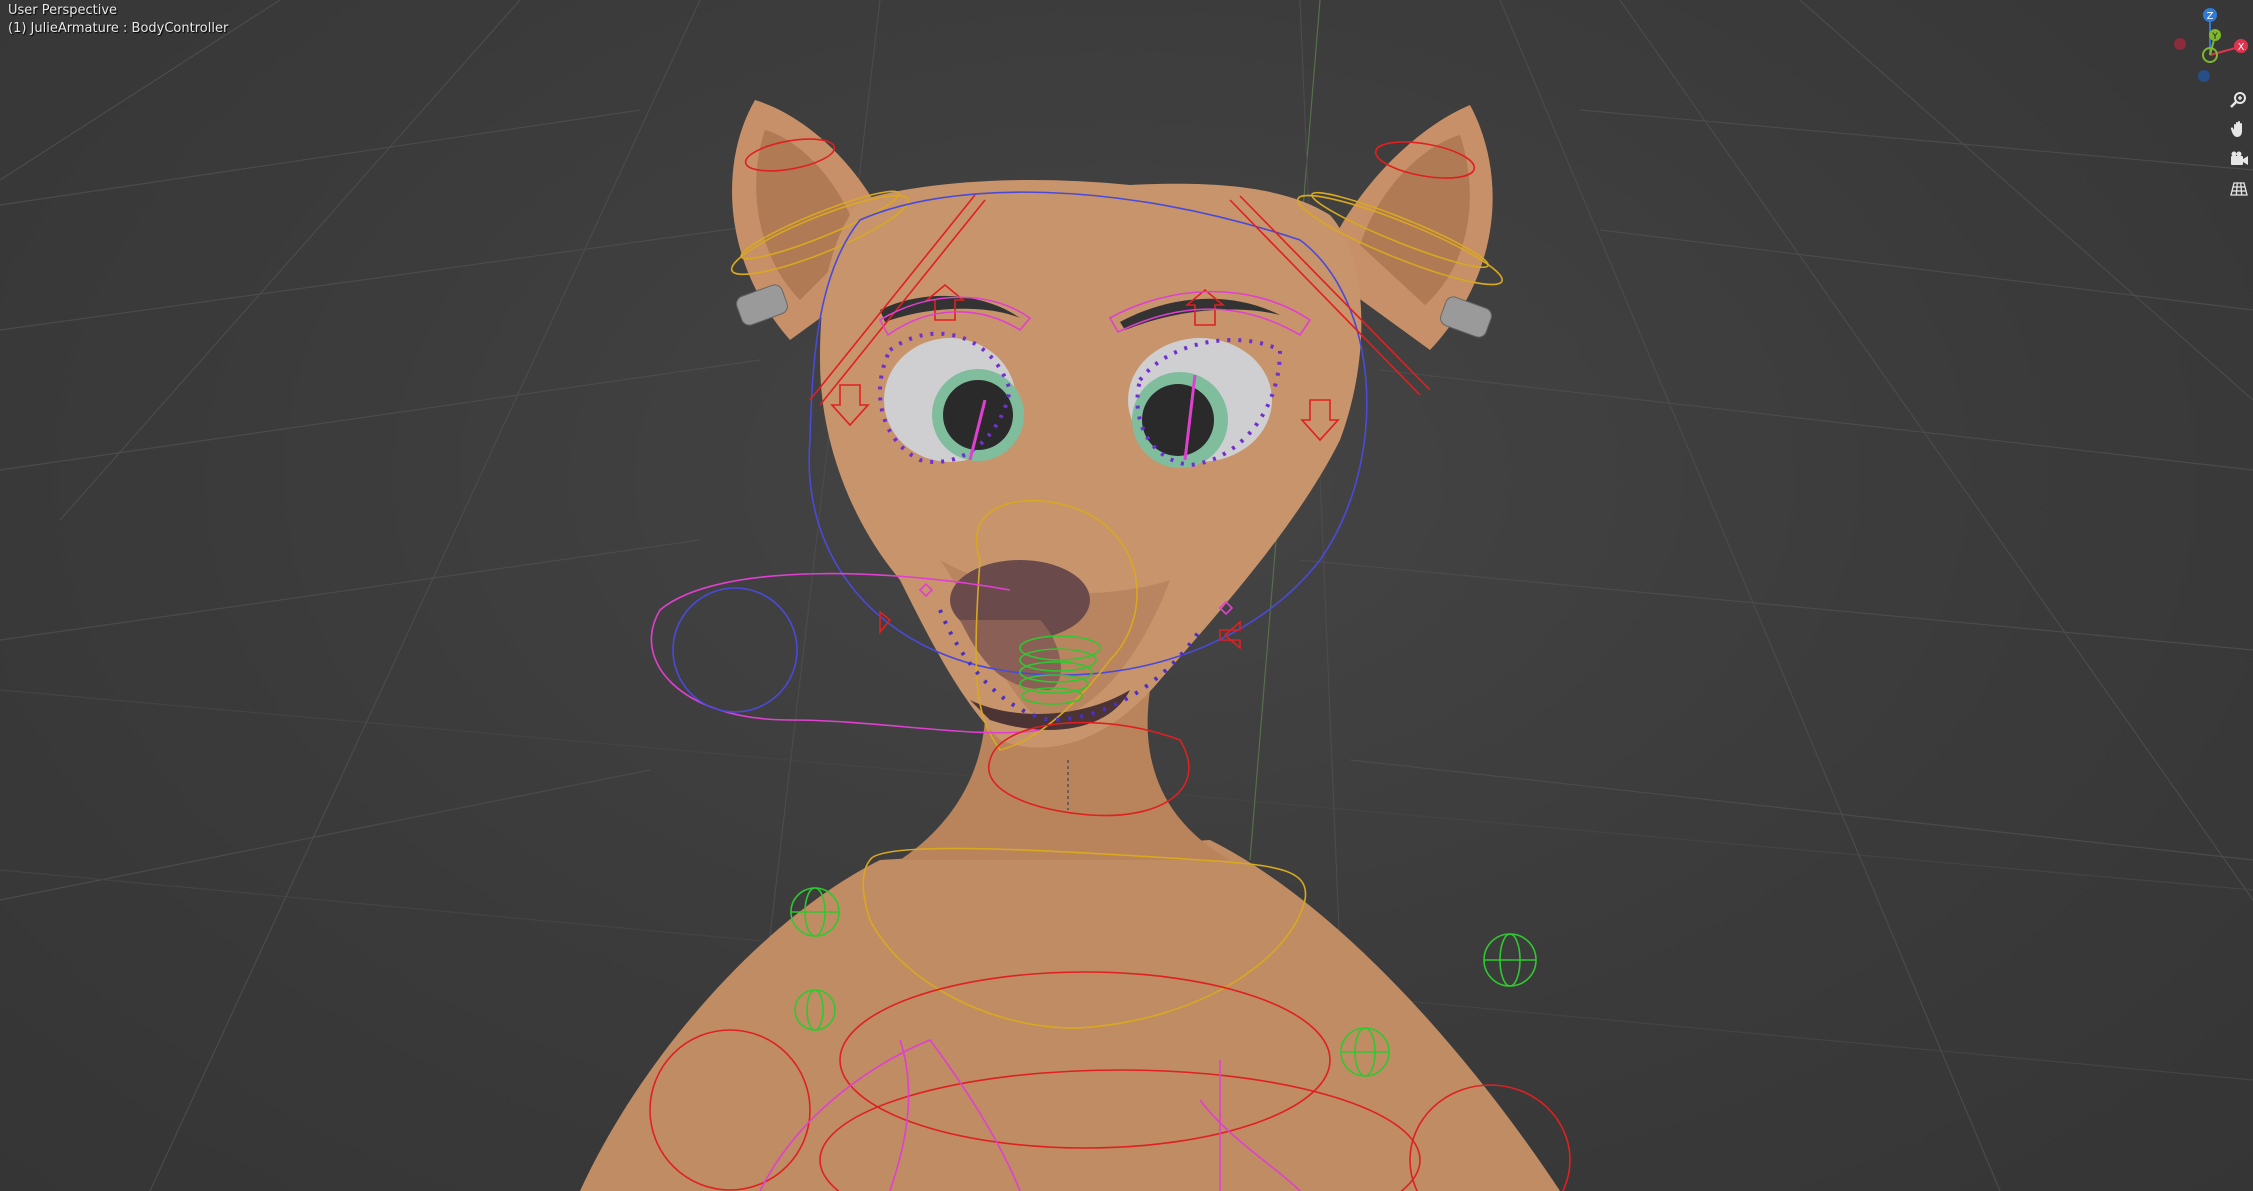  Describe the element at coordinates (2241, 47) in the screenshot. I see `x-axis-label: X` at that location.